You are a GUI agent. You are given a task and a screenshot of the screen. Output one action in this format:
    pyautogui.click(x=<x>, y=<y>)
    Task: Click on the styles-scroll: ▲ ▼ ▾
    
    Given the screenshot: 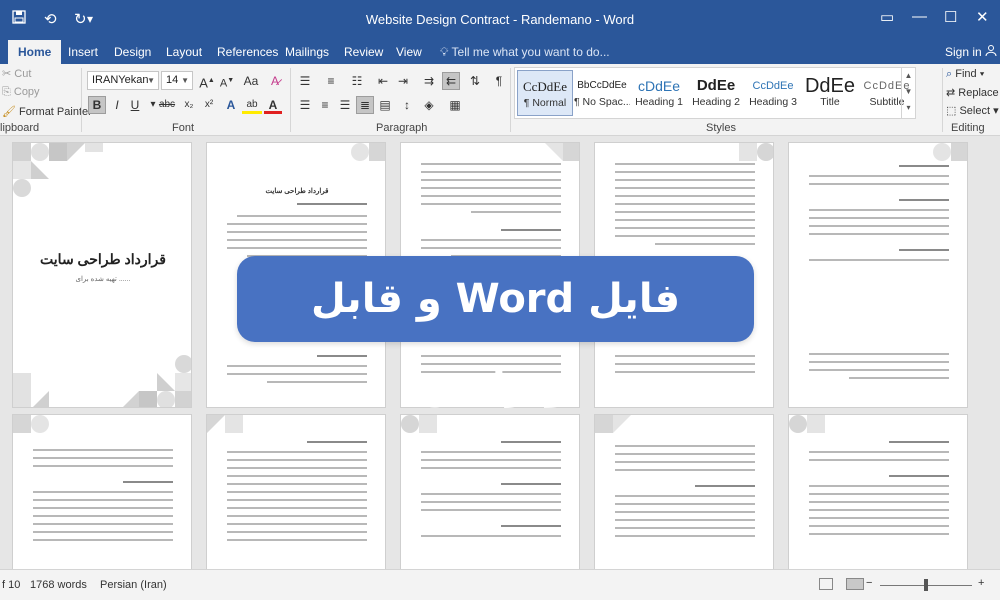 What is the action you would take?
    pyautogui.click(x=908, y=93)
    